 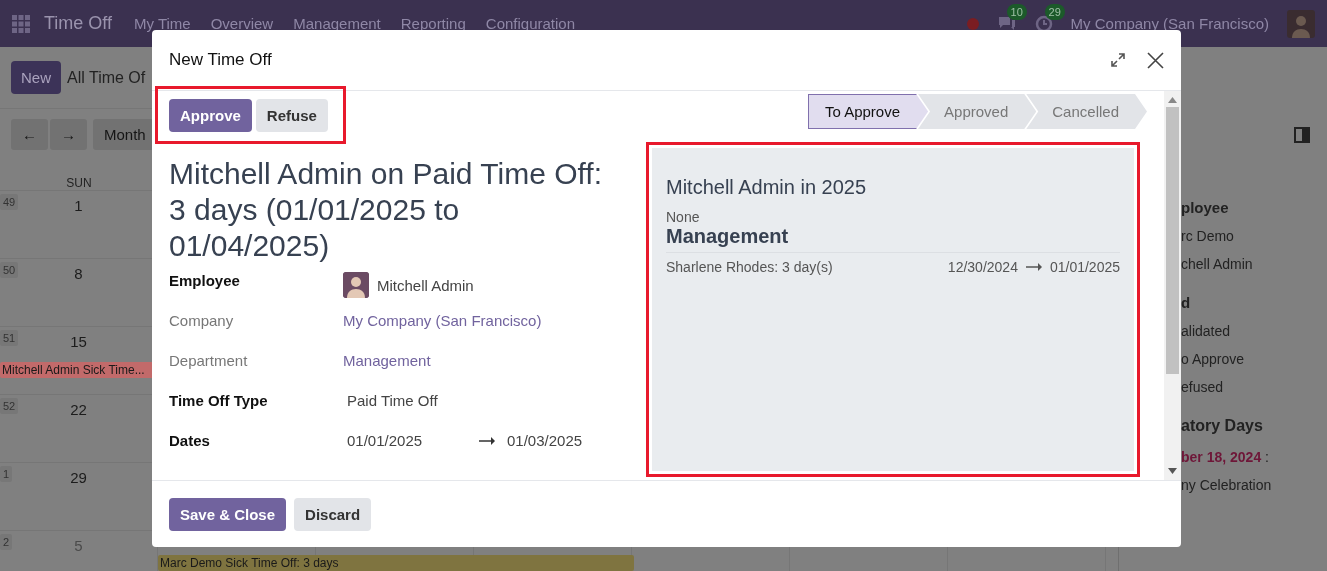 What do you see at coordinates (433, 23) in the screenshot?
I see `menu-item: Reporting` at bounding box center [433, 23].